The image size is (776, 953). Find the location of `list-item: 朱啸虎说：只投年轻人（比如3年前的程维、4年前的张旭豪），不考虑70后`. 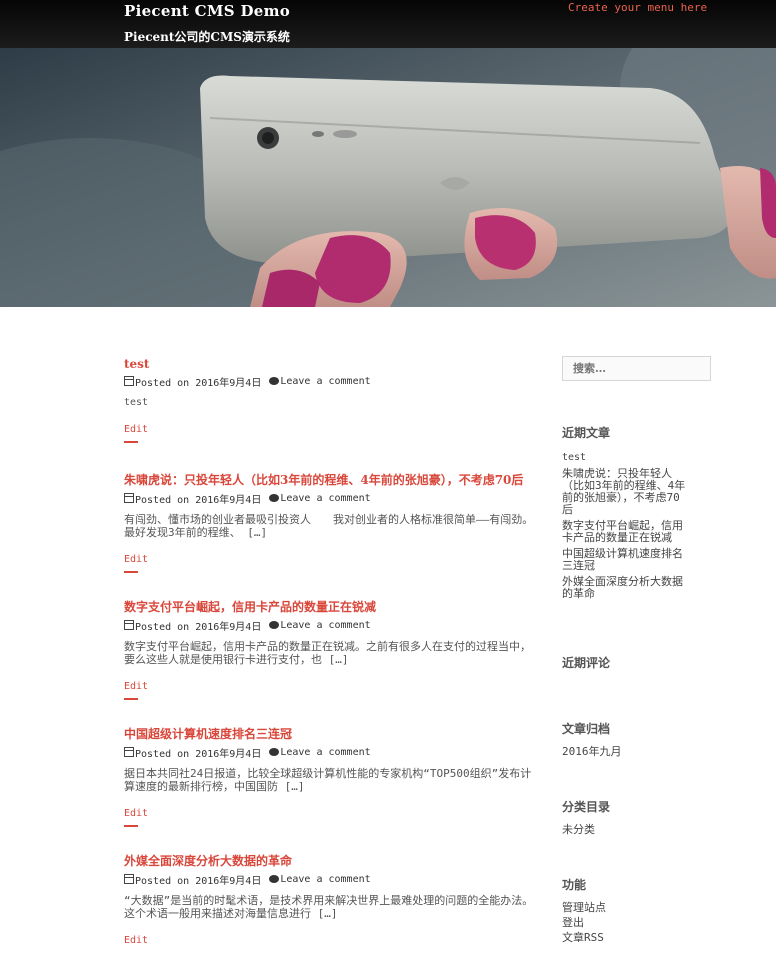

list-item: 朱啸虎说：只投年轻人（比如3年前的程维、4年前的张旭豪），不考虑70后 is located at coordinates (624, 492).